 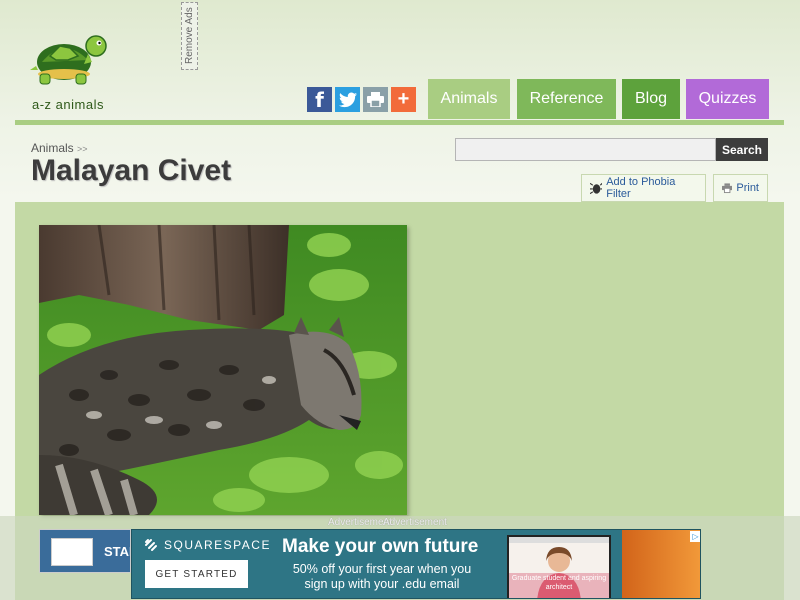 I want to click on turtle-logo-icon, so click(x=70, y=60).